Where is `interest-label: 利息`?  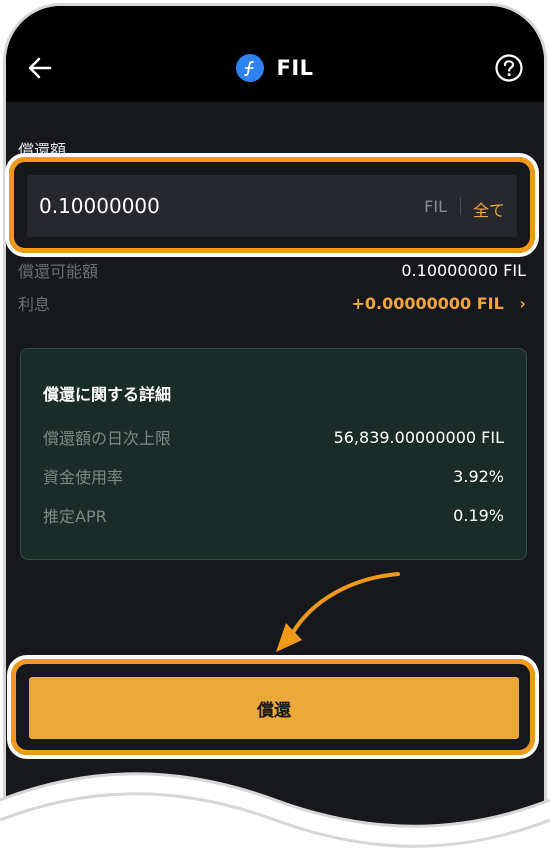 interest-label: 利息 is located at coordinates (34, 304).